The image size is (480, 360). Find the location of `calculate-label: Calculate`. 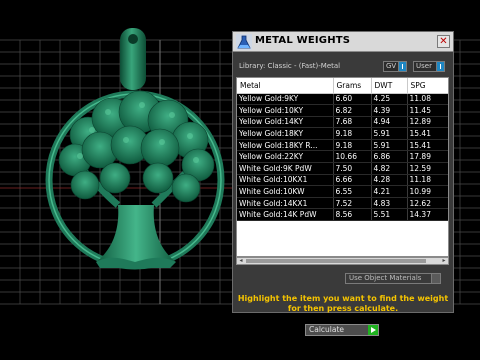

calculate-label: Calculate is located at coordinates (327, 329).